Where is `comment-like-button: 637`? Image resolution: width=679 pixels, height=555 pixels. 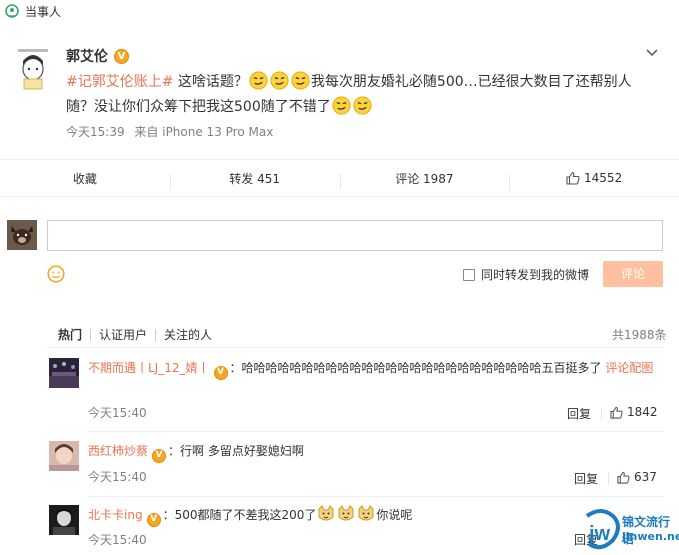
comment-like-button: 637 is located at coordinates (637, 477).